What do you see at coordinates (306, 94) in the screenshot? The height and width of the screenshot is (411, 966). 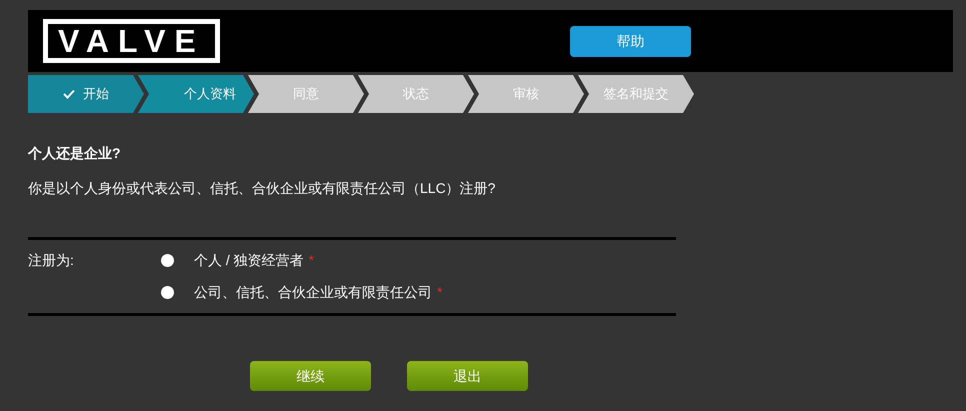 I see `progress-step: 同意` at bounding box center [306, 94].